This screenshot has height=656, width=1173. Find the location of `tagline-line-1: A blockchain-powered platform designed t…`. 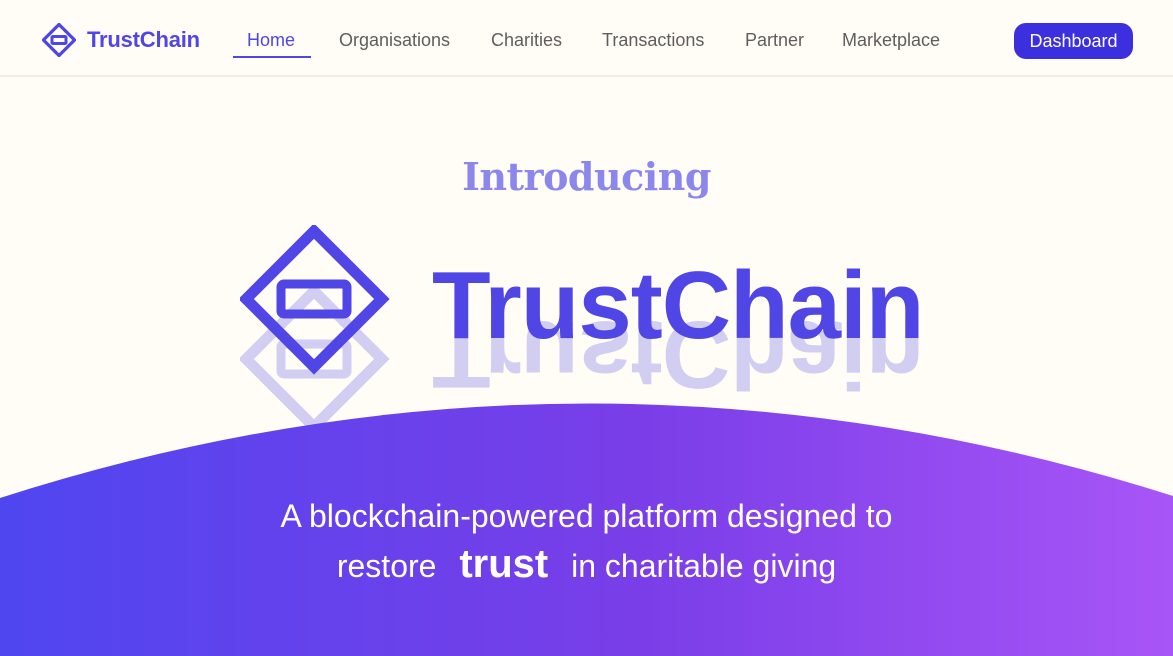

tagline-line-1: A blockchain-powered platform designed t… is located at coordinates (586, 516).